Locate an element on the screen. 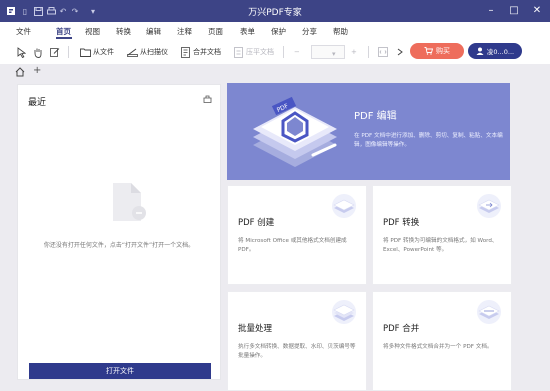 The height and width of the screenshot is (391, 550). close-button: ✕ is located at coordinates (537, 11).